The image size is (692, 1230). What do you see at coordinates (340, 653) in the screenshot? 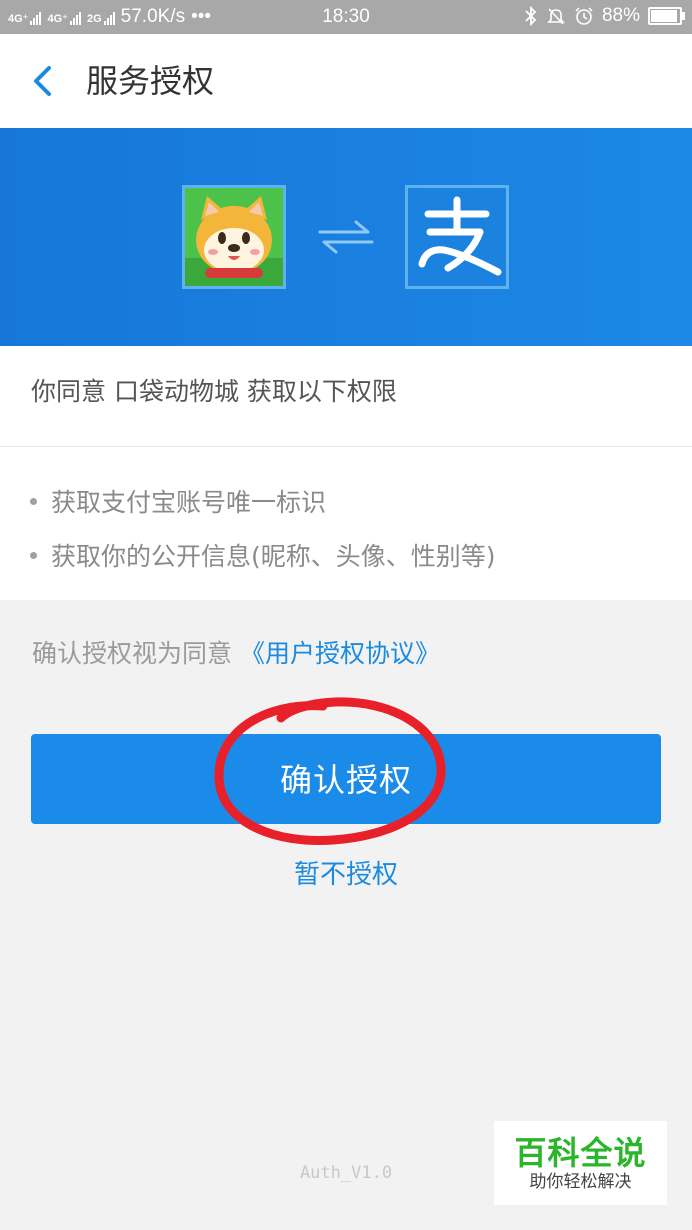
I see `user-agreement-link: 《用户授权协议》` at bounding box center [340, 653].